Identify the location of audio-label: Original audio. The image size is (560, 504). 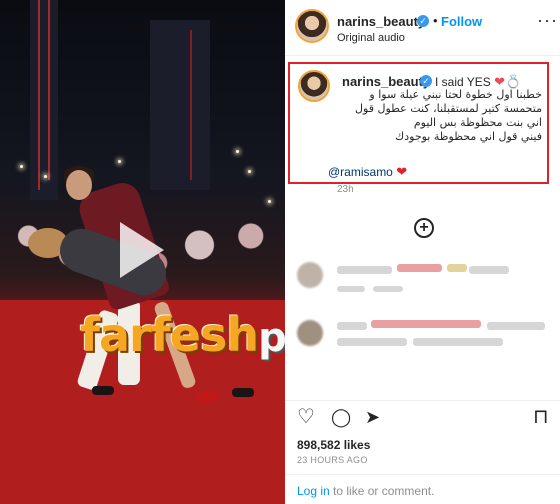
(371, 38).